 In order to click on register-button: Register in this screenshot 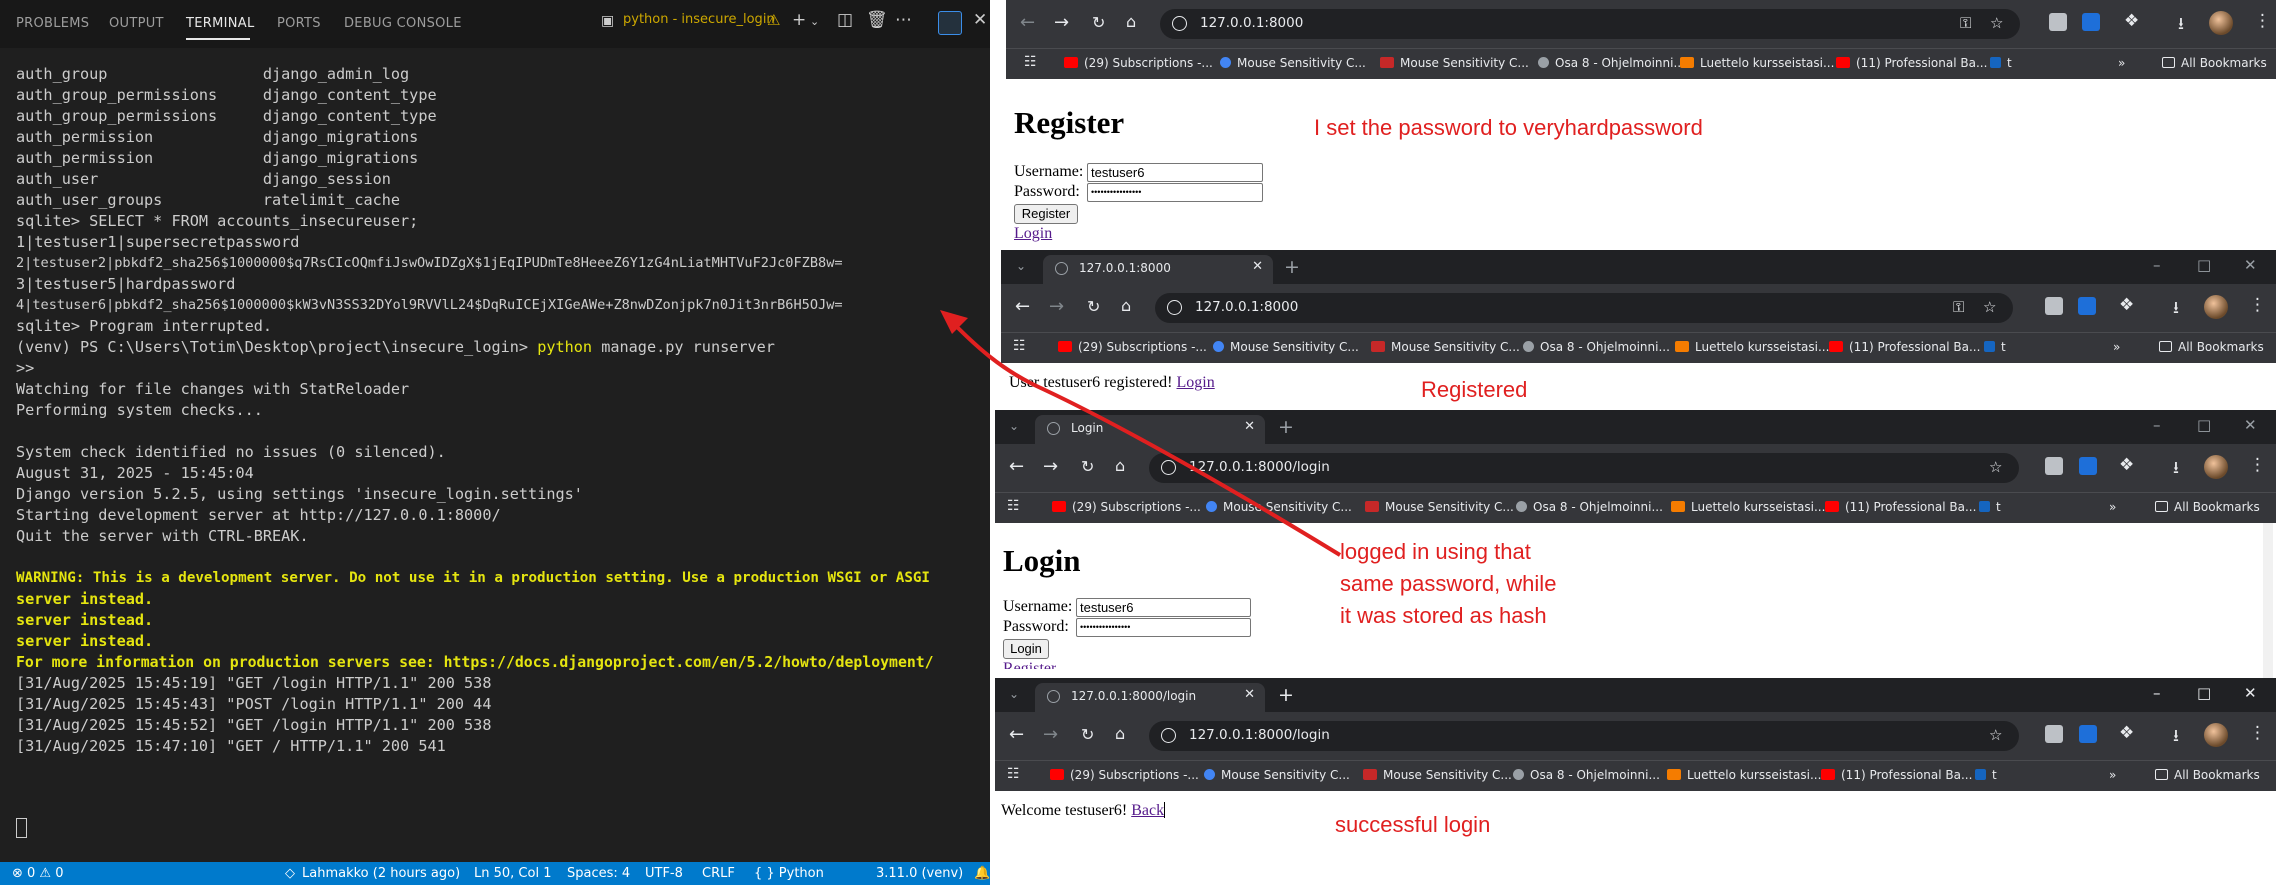, I will do `click(1046, 214)`.